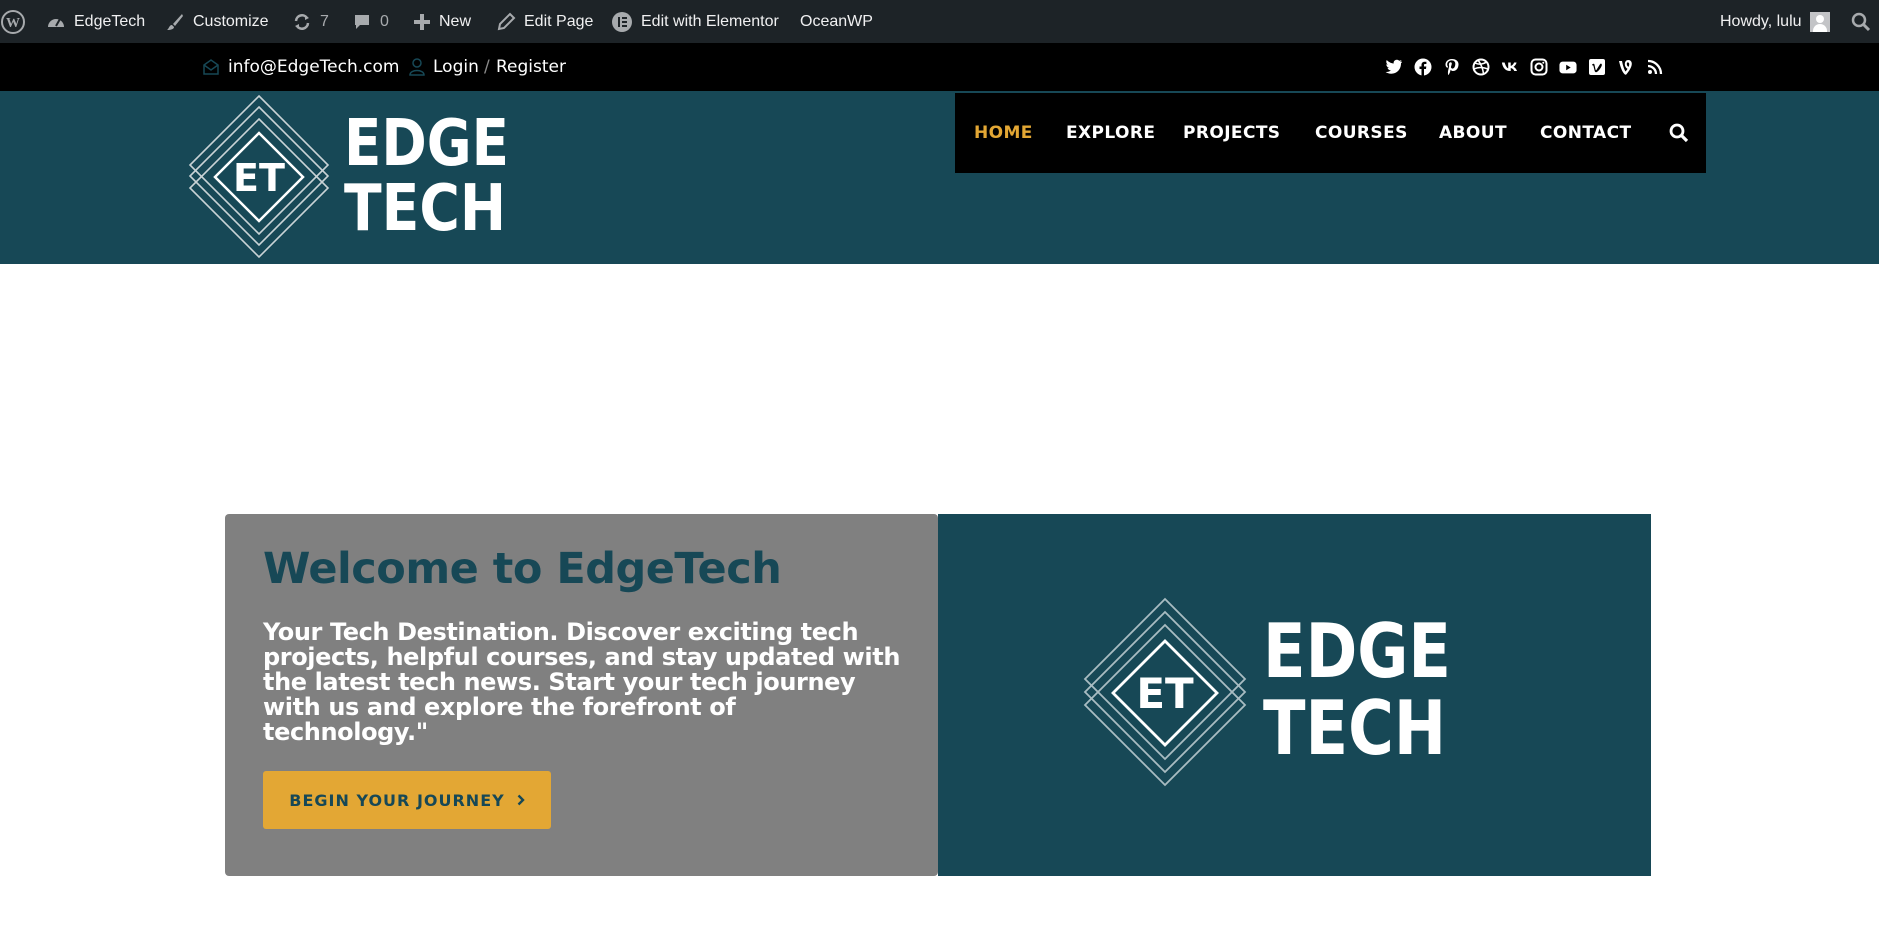 This screenshot has width=1879, height=927. I want to click on facebook-icon, so click(1423, 67).